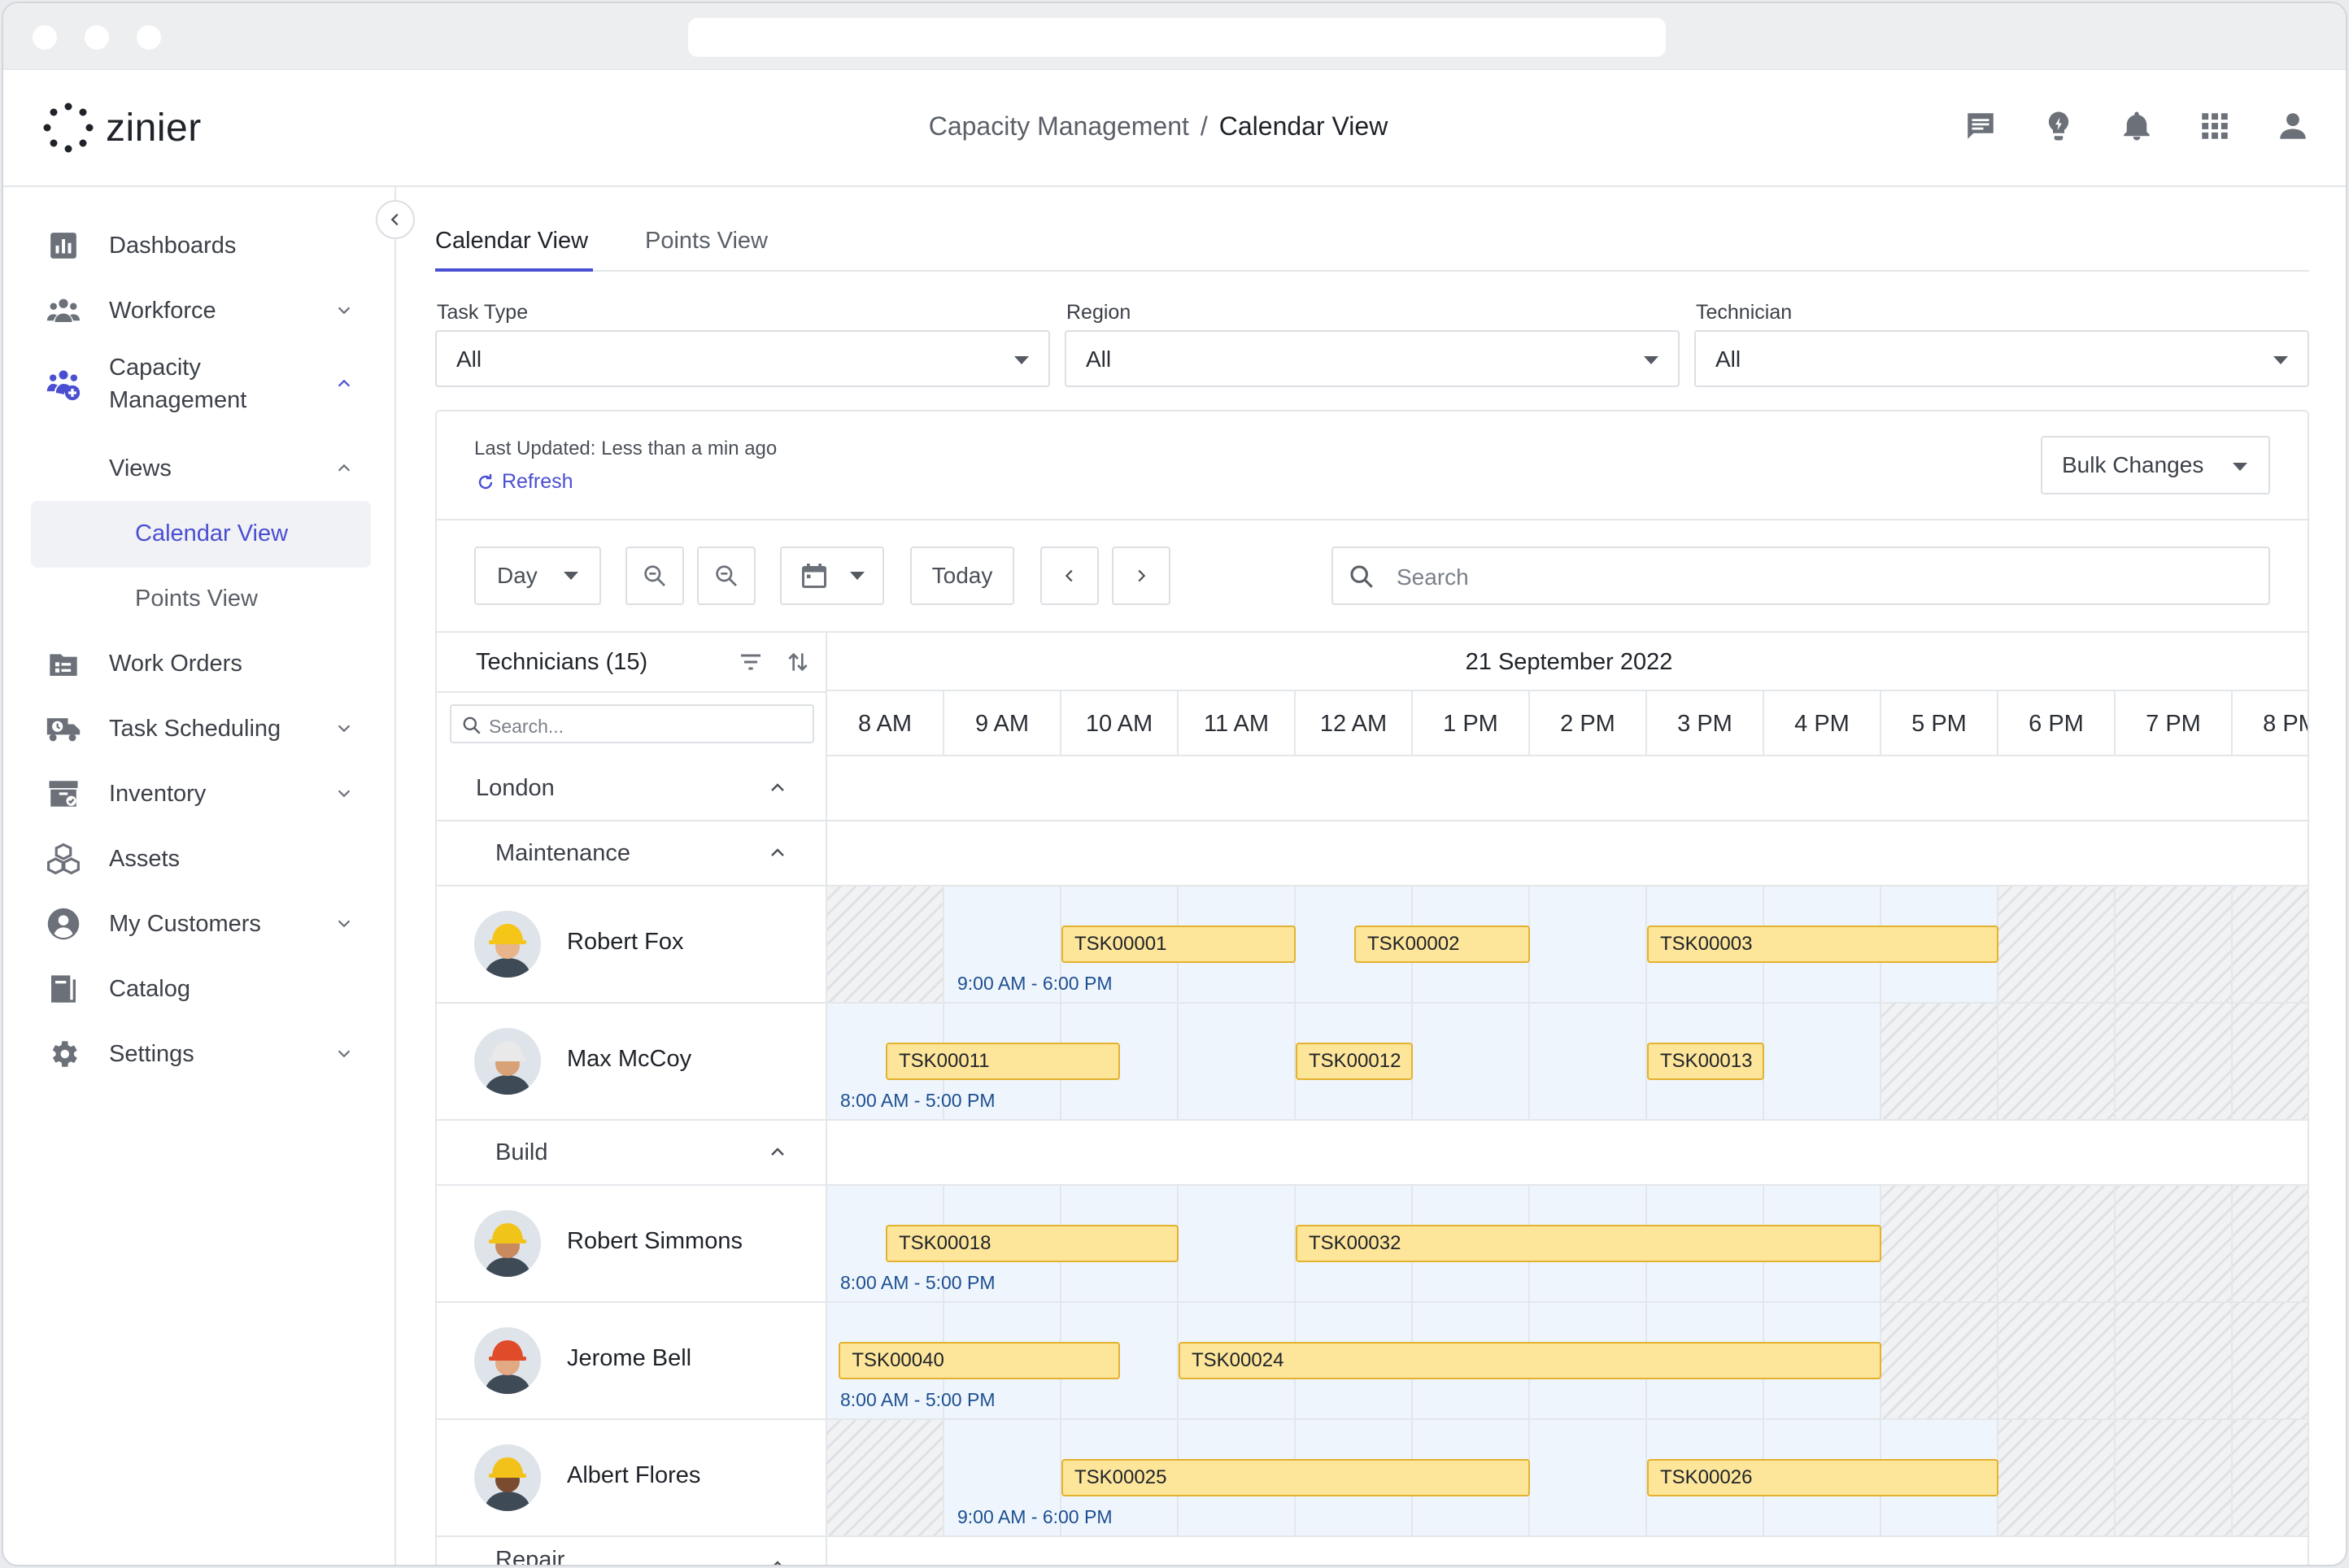  Describe the element at coordinates (632, 1360) in the screenshot. I see `technician-cell: Jerome Bell` at that location.